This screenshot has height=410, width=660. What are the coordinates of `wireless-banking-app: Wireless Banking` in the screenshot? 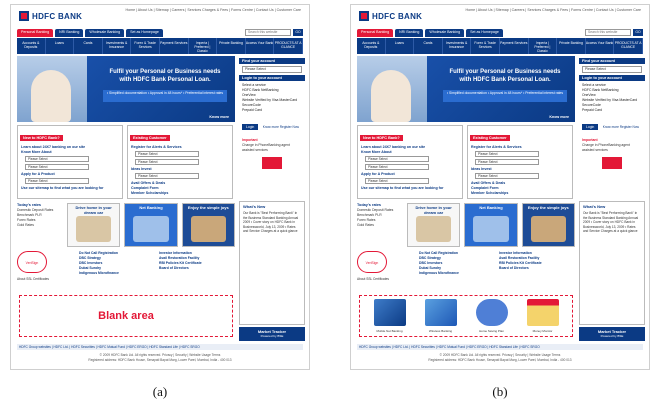 It's located at (441, 316).